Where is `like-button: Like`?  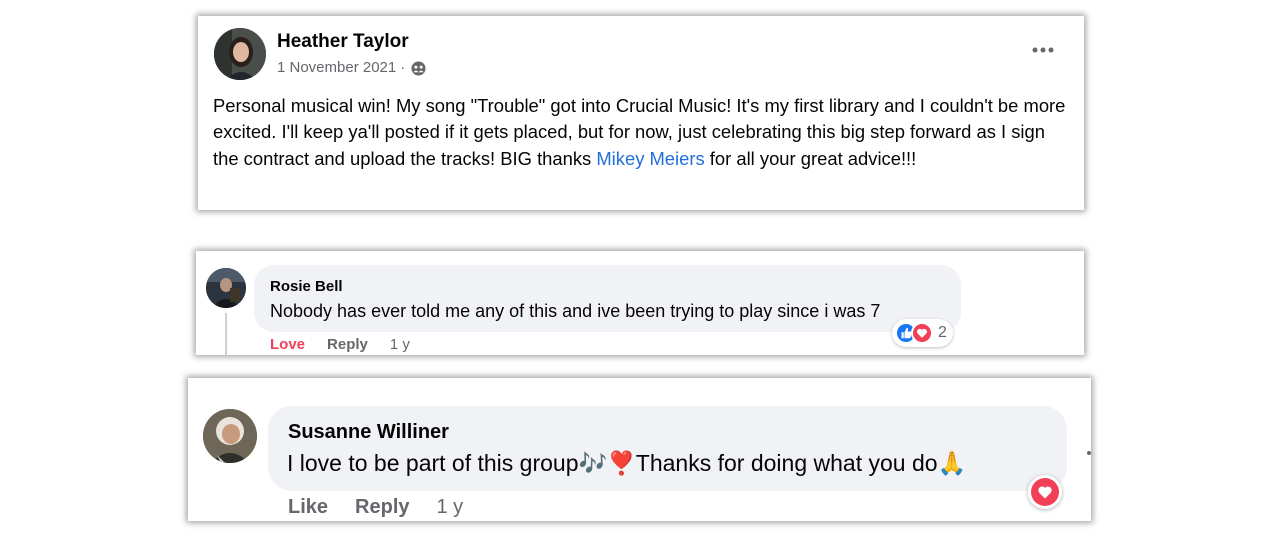
like-button: Like is located at coordinates (308, 507).